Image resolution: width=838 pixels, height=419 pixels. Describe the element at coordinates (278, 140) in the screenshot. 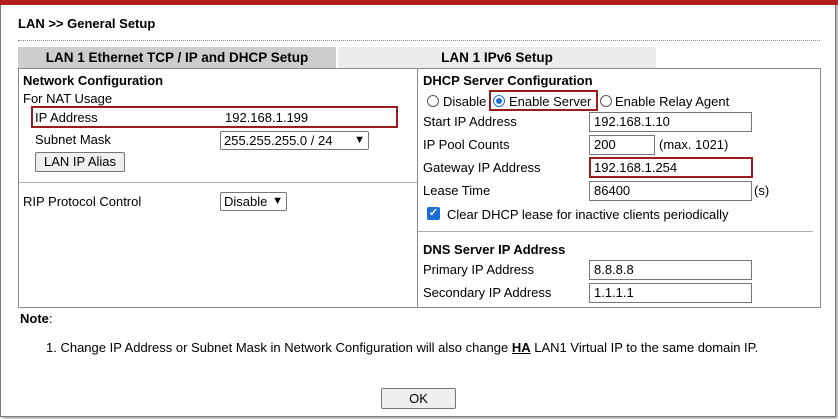

I see `subnet-mask-value: 255.255.255.0 / 24` at that location.